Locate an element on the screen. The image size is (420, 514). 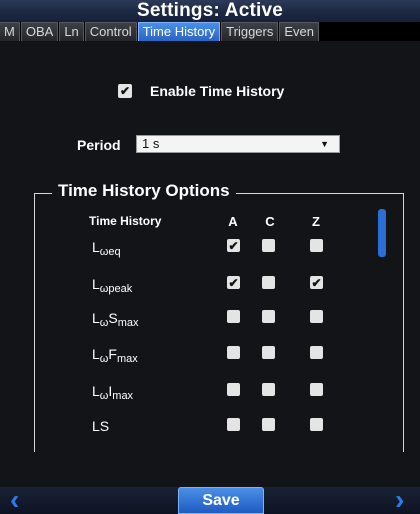
time-history-row-label: Lωeq is located at coordinates (106, 248).